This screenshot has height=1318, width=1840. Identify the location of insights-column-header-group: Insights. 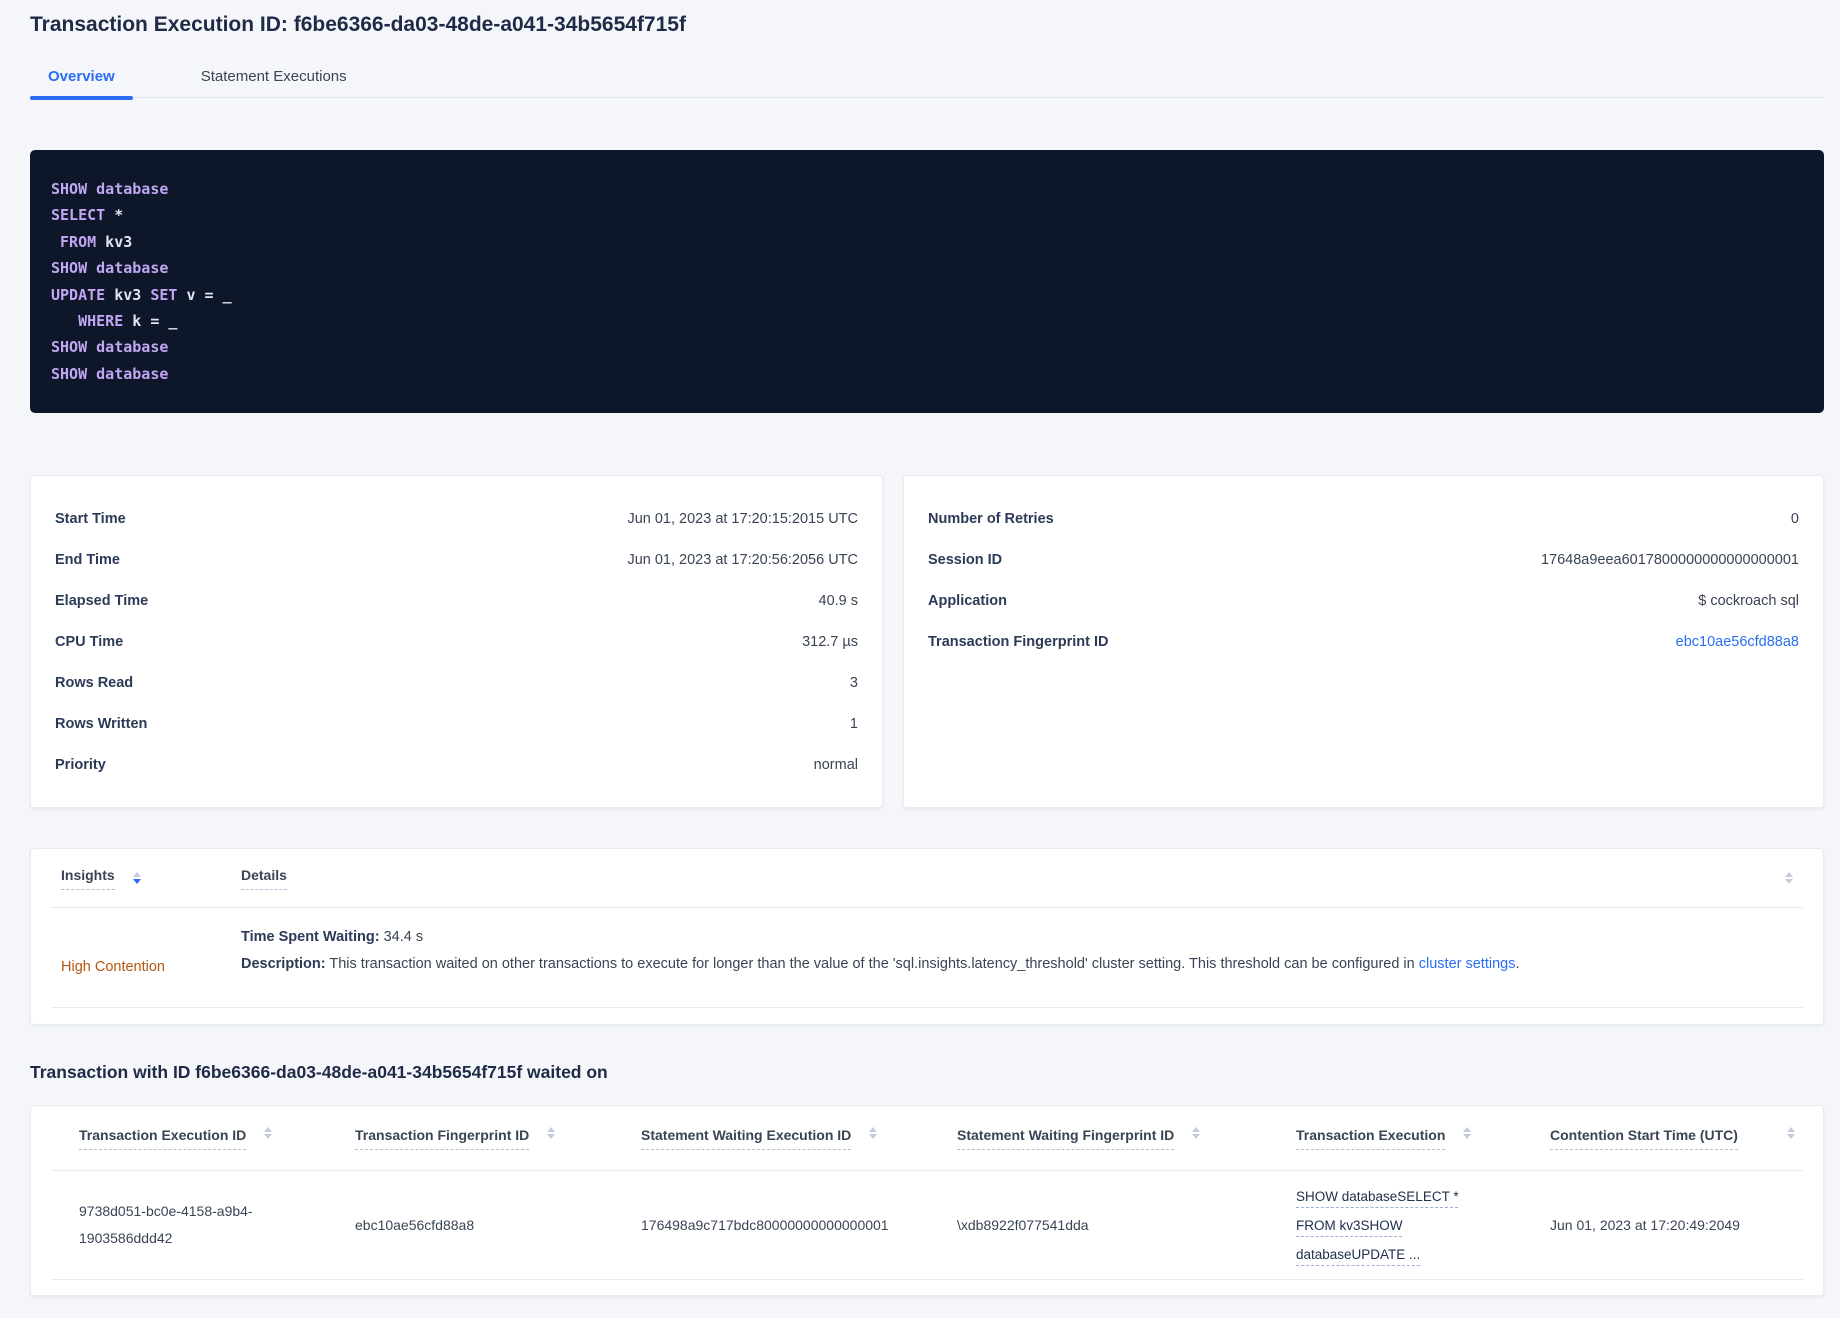
(151, 878).